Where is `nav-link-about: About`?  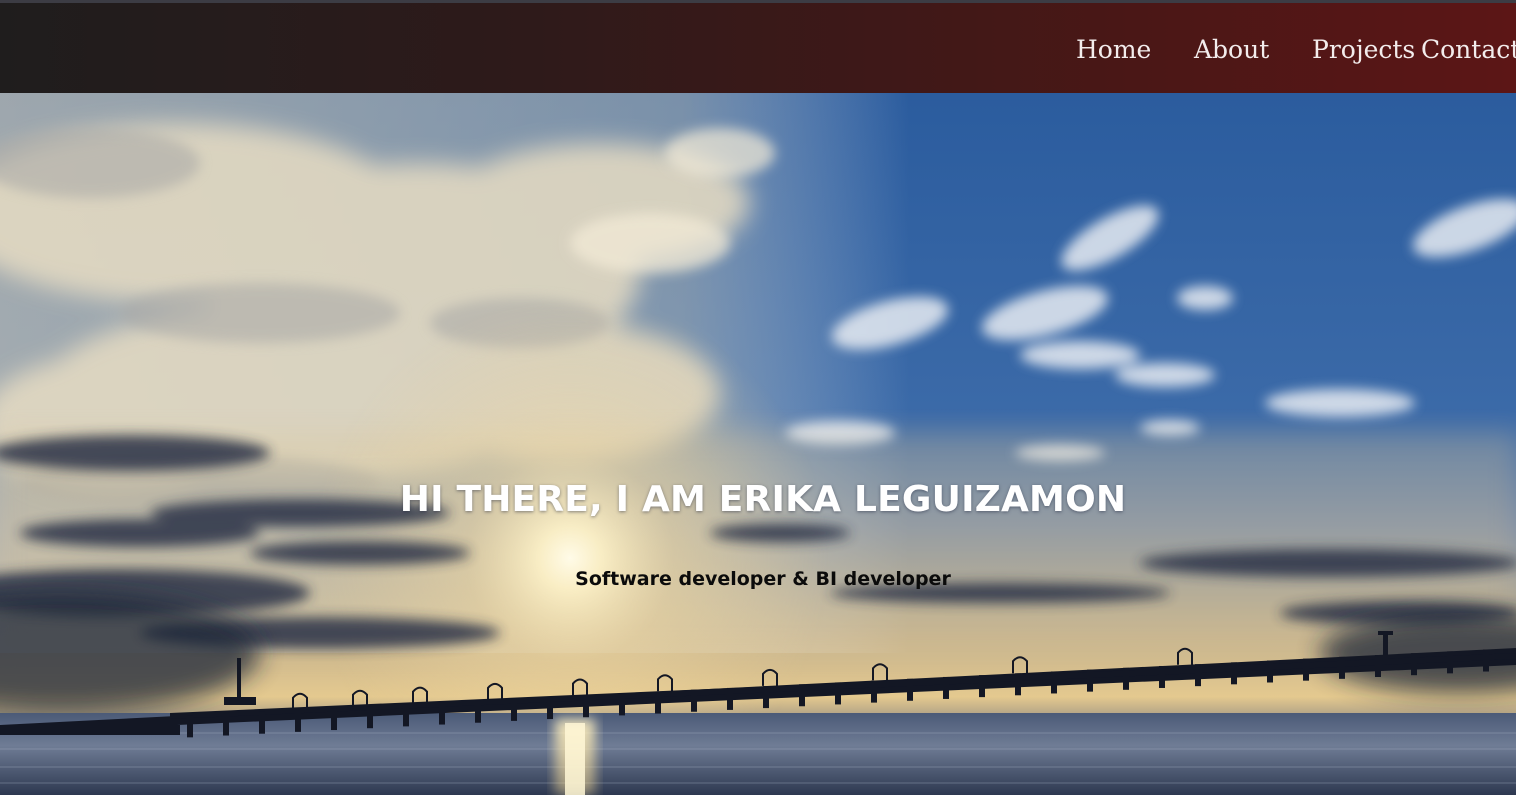 nav-link-about: About is located at coordinates (1231, 50).